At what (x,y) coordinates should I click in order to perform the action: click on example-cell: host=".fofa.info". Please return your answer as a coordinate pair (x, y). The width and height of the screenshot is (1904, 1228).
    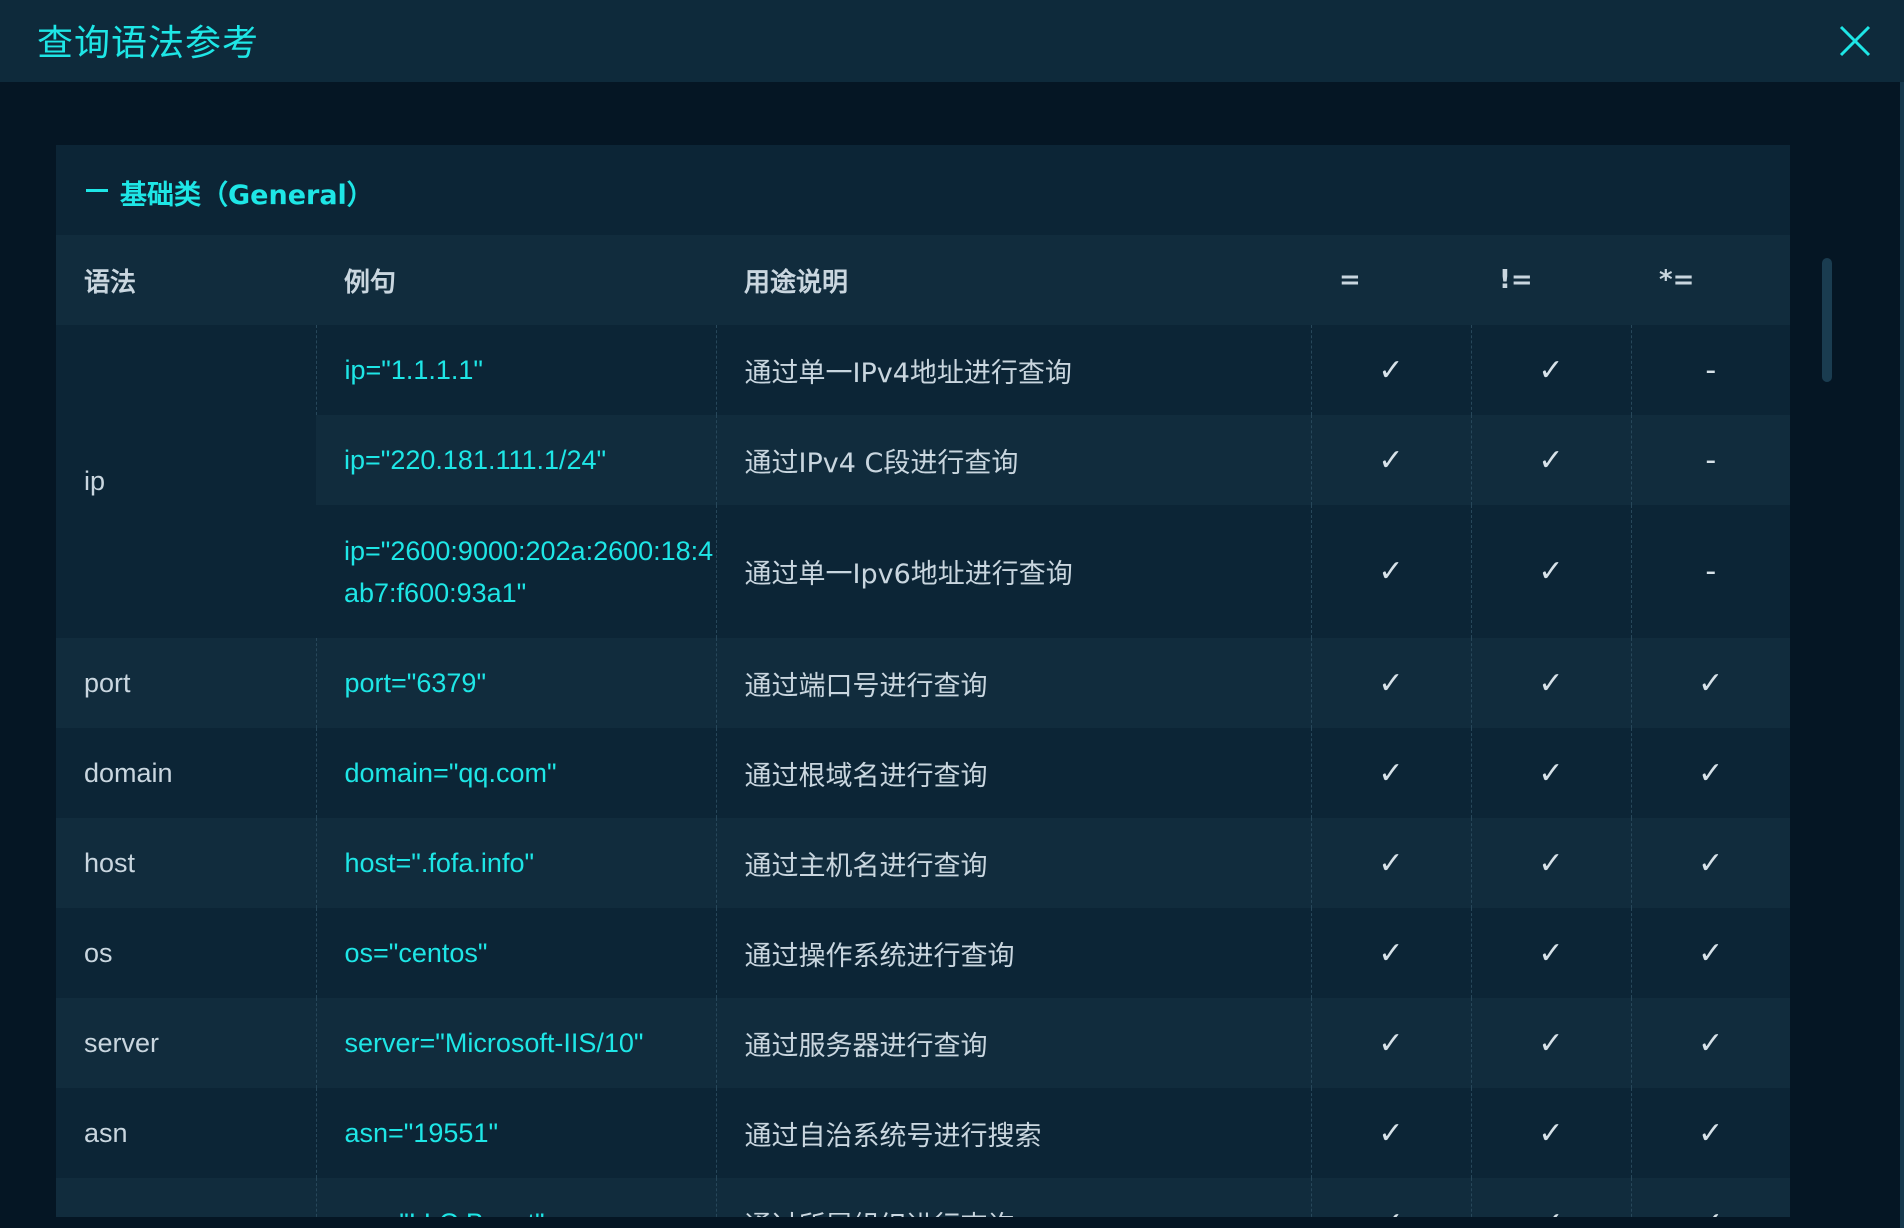
    Looking at the image, I should click on (515, 863).